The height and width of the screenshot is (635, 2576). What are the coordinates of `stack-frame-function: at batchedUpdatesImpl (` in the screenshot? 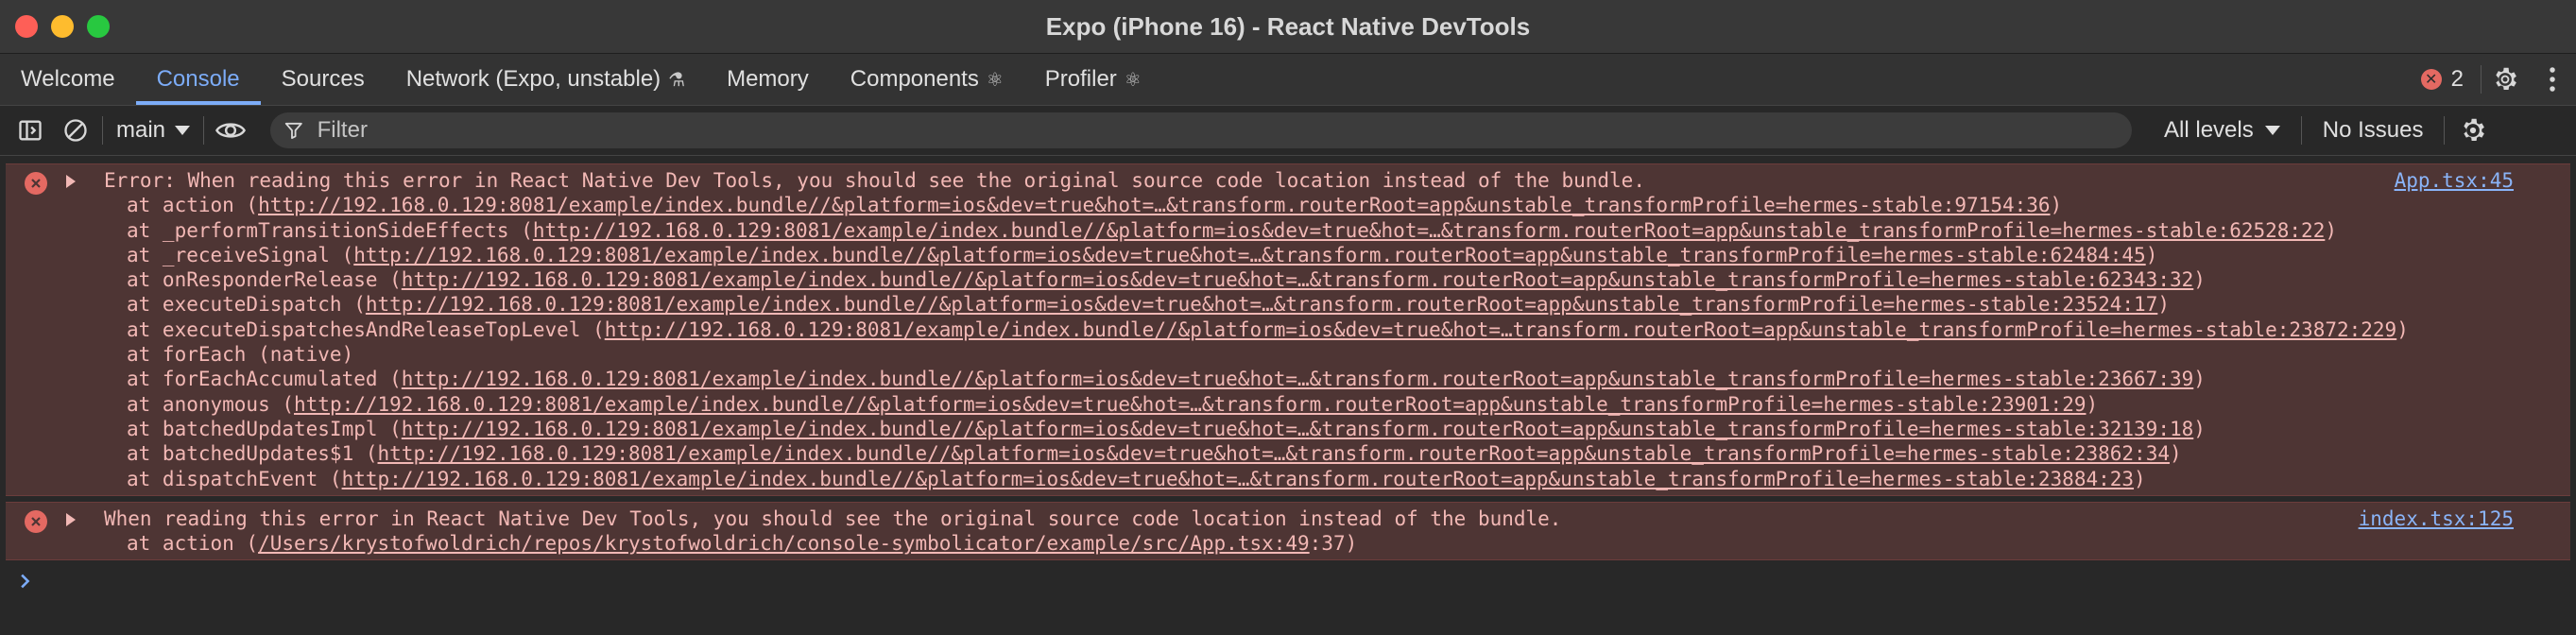 It's located at (264, 428).